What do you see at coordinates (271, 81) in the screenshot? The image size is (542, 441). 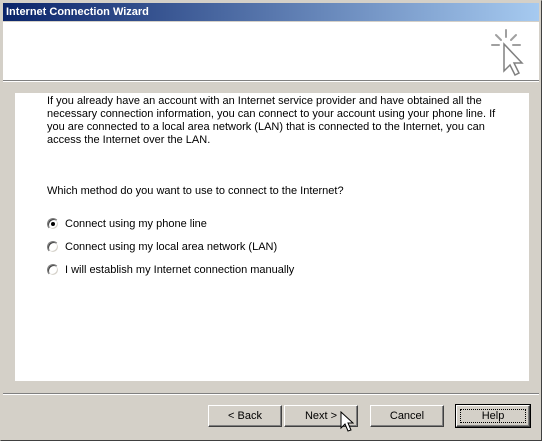 I see `header-divider-highlight` at bounding box center [271, 81].